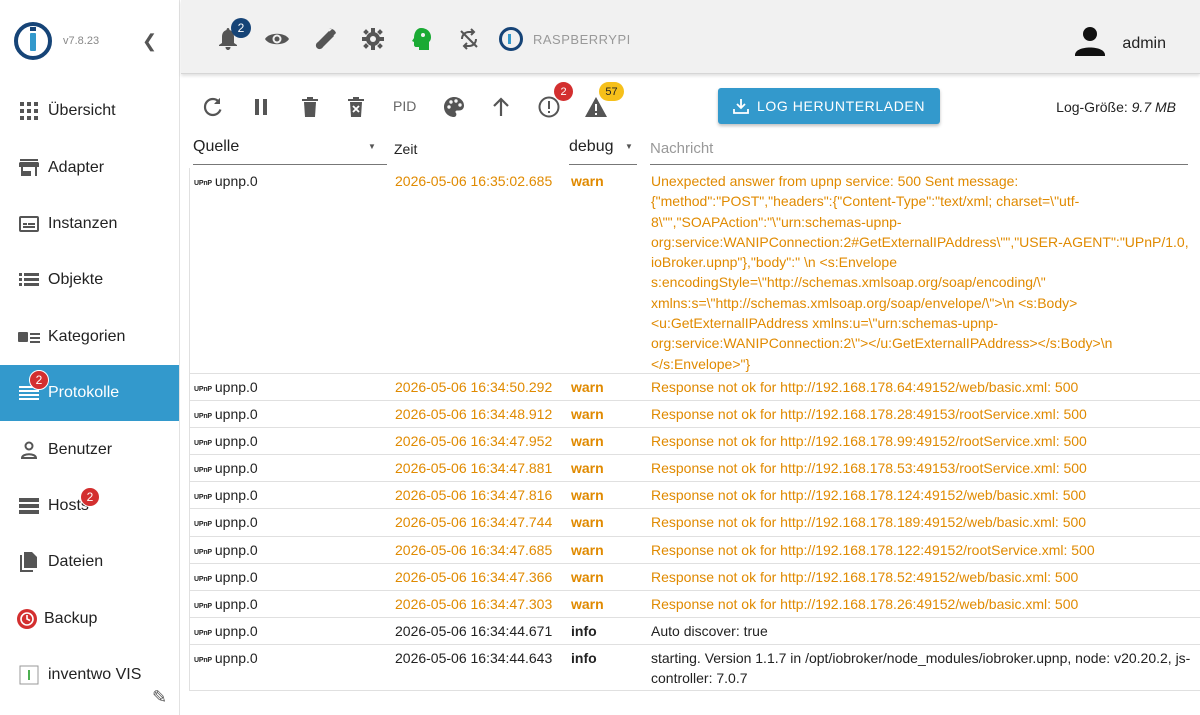 The height and width of the screenshot is (715, 1200). What do you see at coordinates (216, 147) in the screenshot?
I see `source-filter-select: Quelle` at bounding box center [216, 147].